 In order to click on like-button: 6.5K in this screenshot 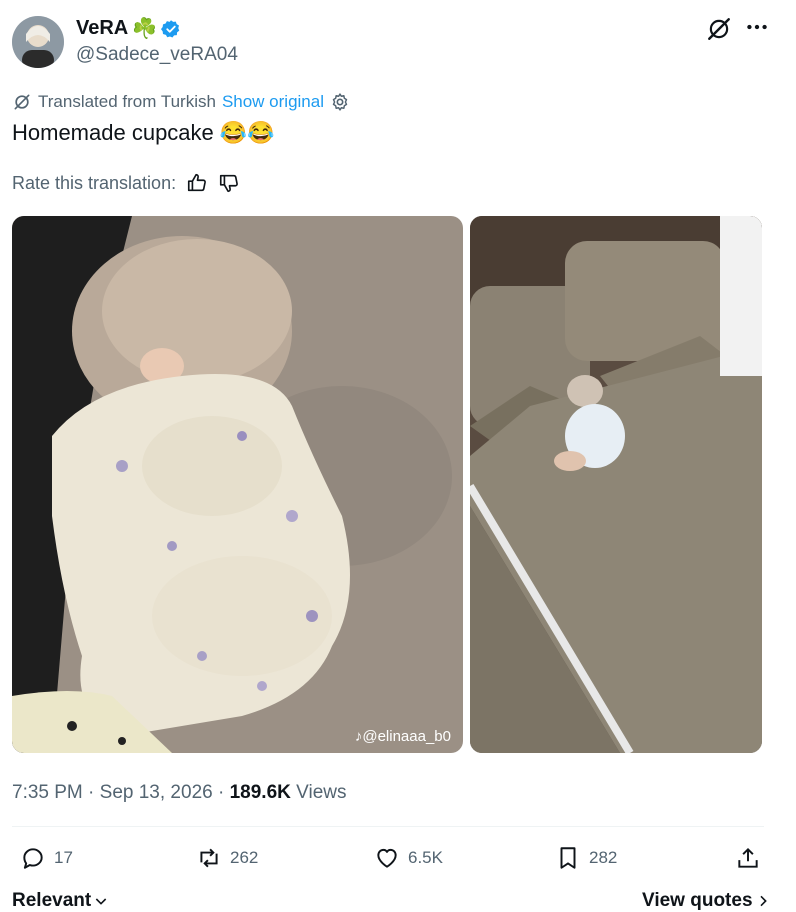, I will do `click(408, 858)`.